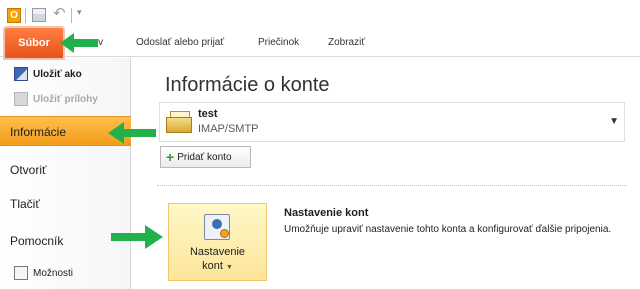 The width and height of the screenshot is (640, 289). I want to click on nav-item-open: Otvoriť, so click(65, 170).